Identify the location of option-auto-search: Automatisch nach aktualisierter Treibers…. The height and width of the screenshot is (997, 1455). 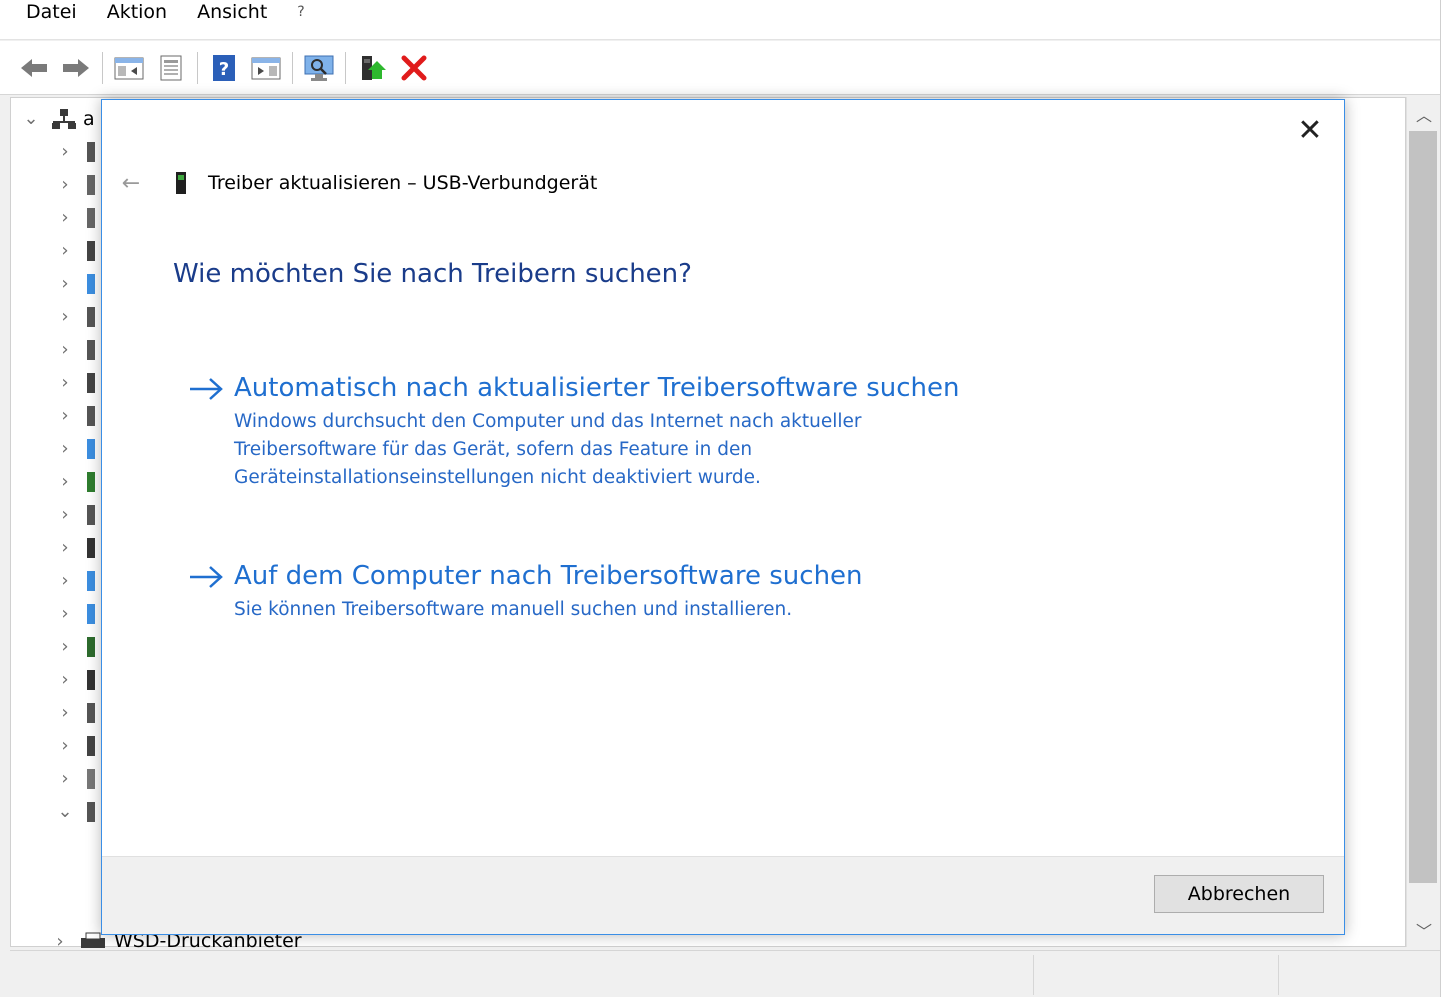
(573, 431).